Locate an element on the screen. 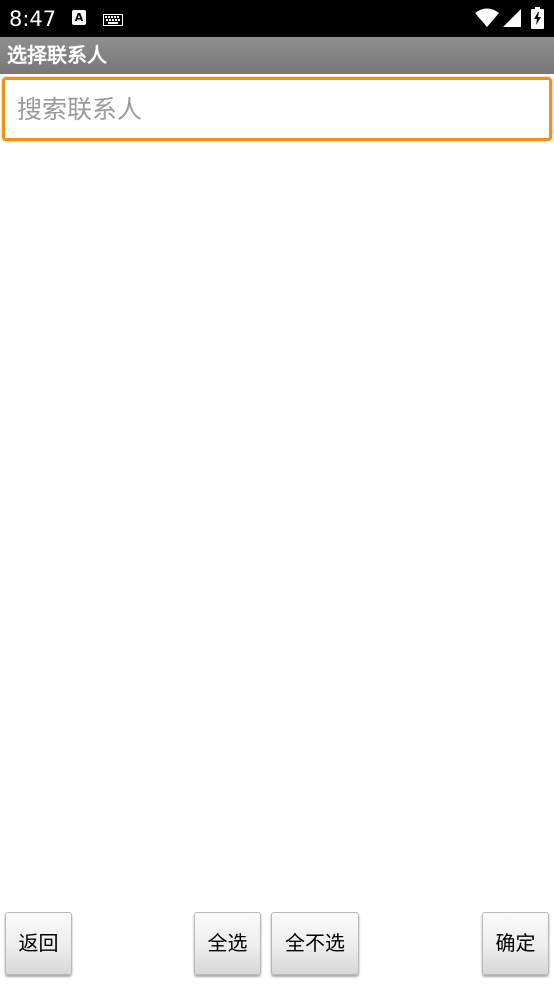 The height and width of the screenshot is (985, 554). back-button: 返回 is located at coordinates (38, 943).